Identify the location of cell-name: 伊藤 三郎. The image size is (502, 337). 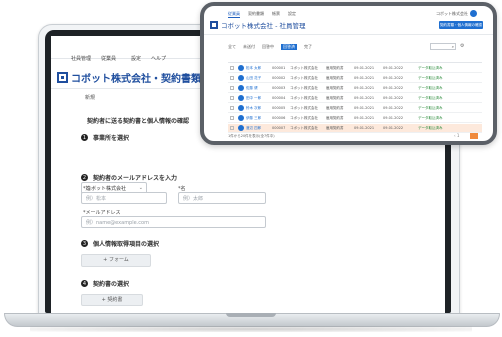
(253, 118).